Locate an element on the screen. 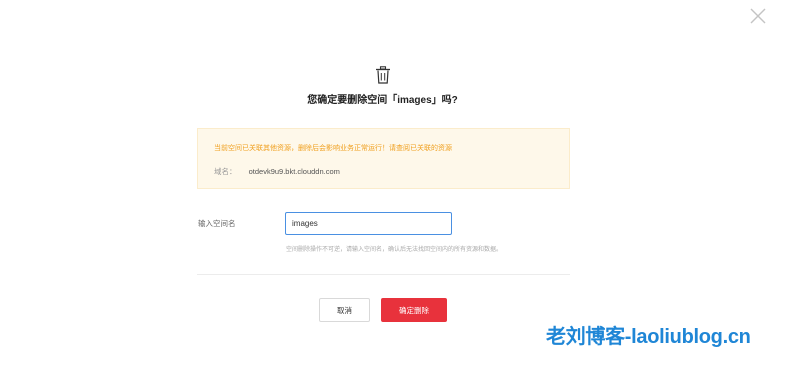  confirm-delete-button: 确定删除 is located at coordinates (414, 310).